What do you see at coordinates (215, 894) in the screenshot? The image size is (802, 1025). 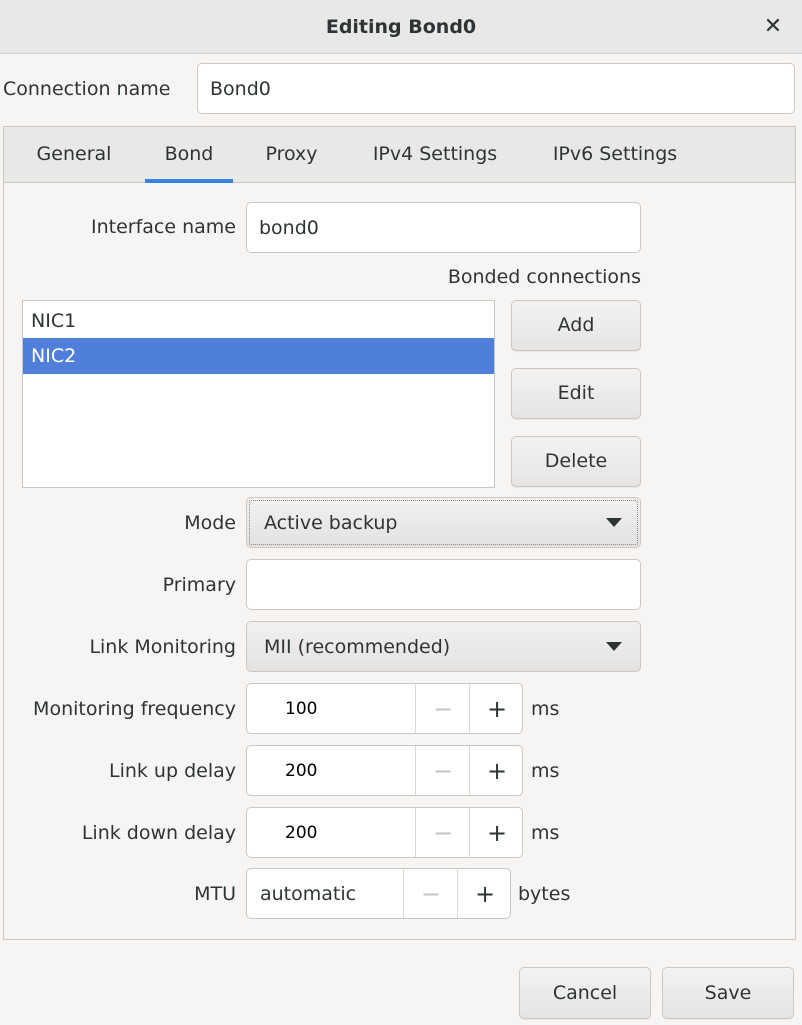 I see `mtu-label: MTU` at bounding box center [215, 894].